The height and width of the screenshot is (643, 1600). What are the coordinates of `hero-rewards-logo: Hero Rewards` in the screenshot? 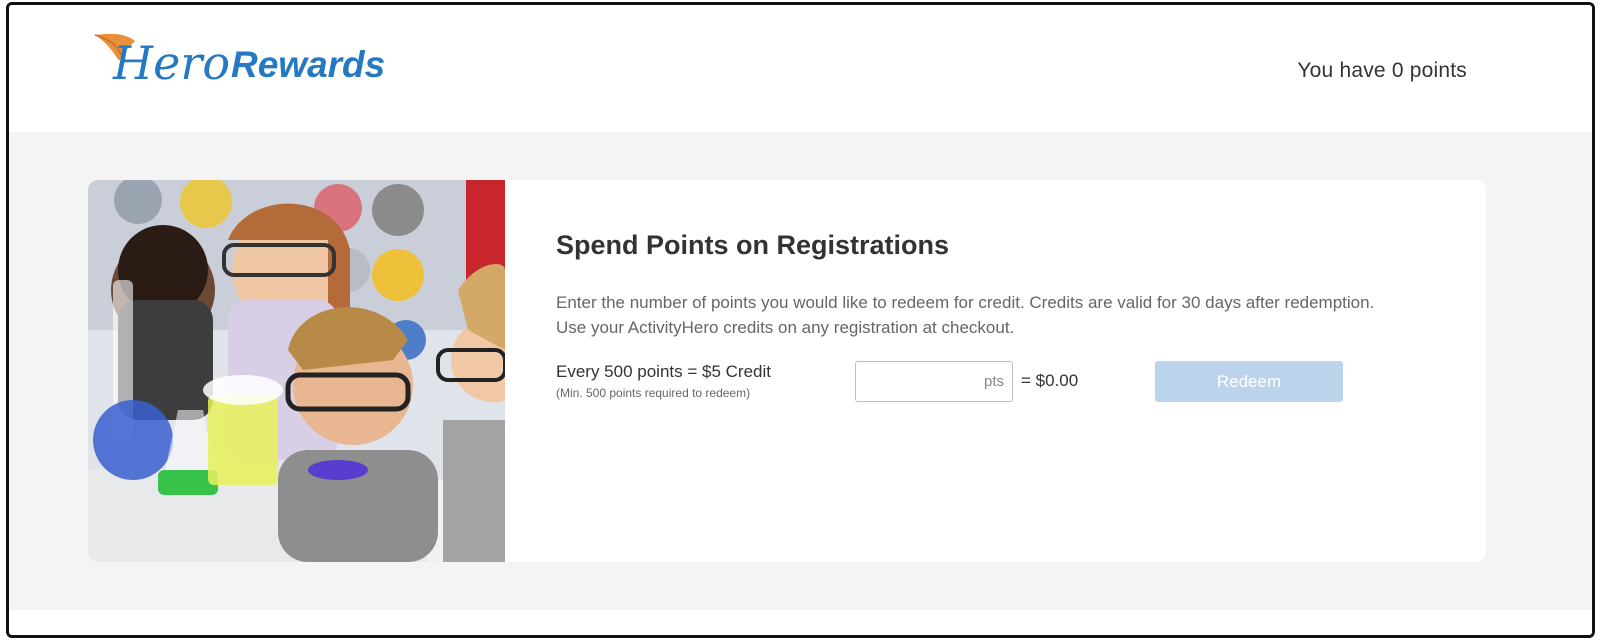 It's located at (251, 67).